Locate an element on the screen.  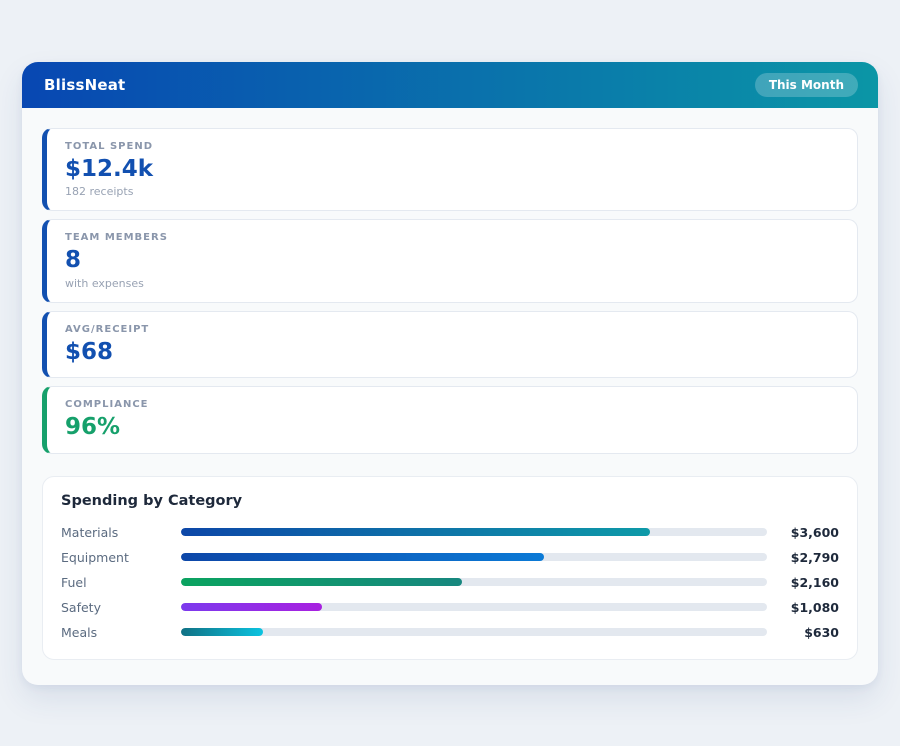
stat-value: 8 is located at coordinates (73, 260).